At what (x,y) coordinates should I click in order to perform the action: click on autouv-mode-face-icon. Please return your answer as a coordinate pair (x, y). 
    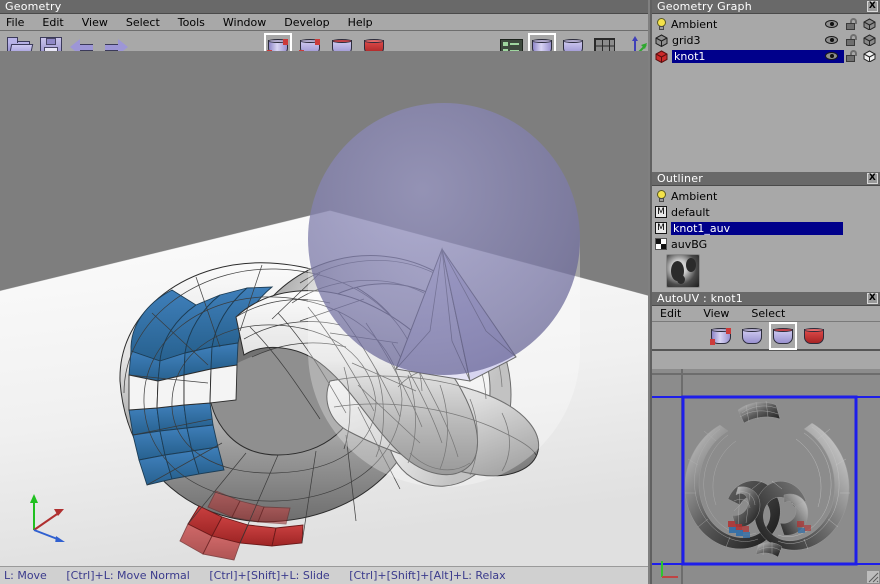
    Looking at the image, I should click on (783, 335).